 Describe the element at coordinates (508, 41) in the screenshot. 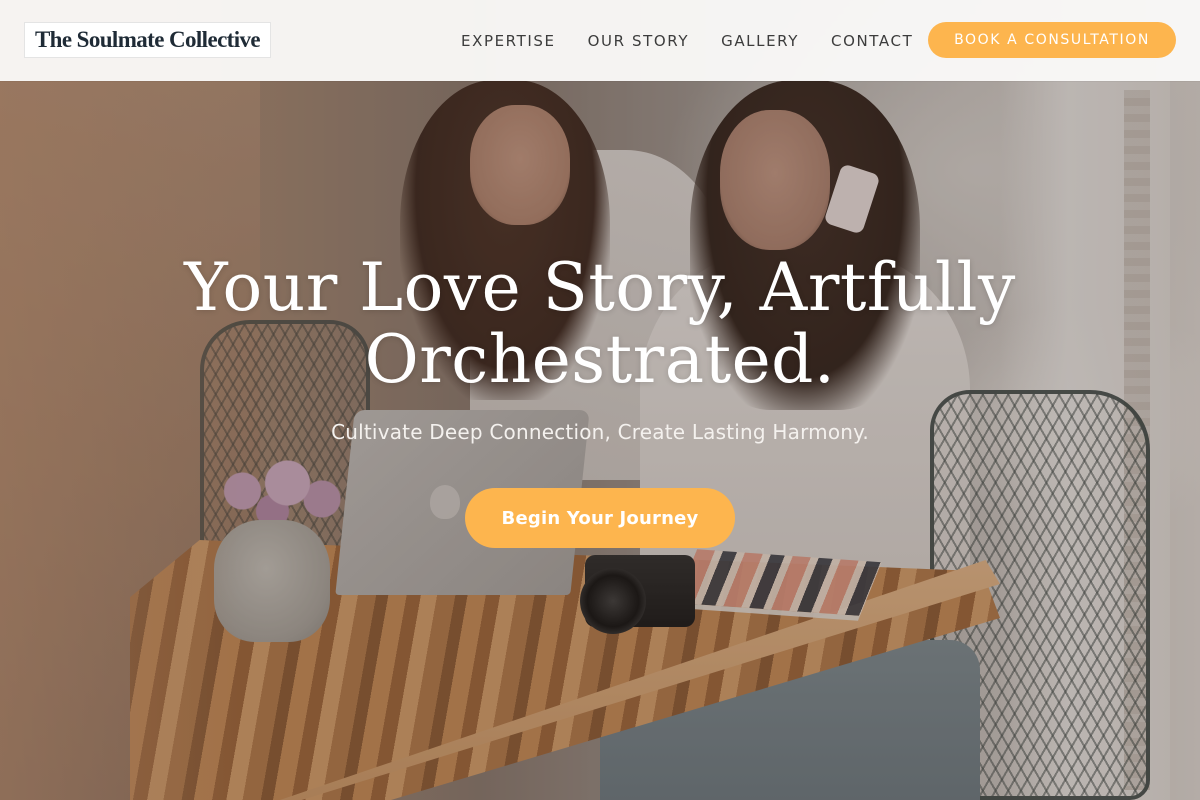

I see `nav-item-expertise: EXPERTISE` at that location.